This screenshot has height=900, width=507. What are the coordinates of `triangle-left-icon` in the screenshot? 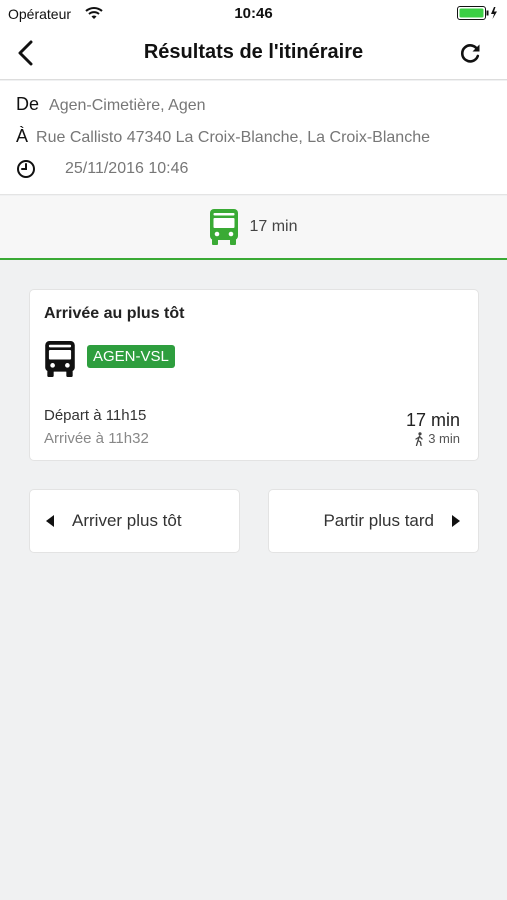 It's located at (50, 521).